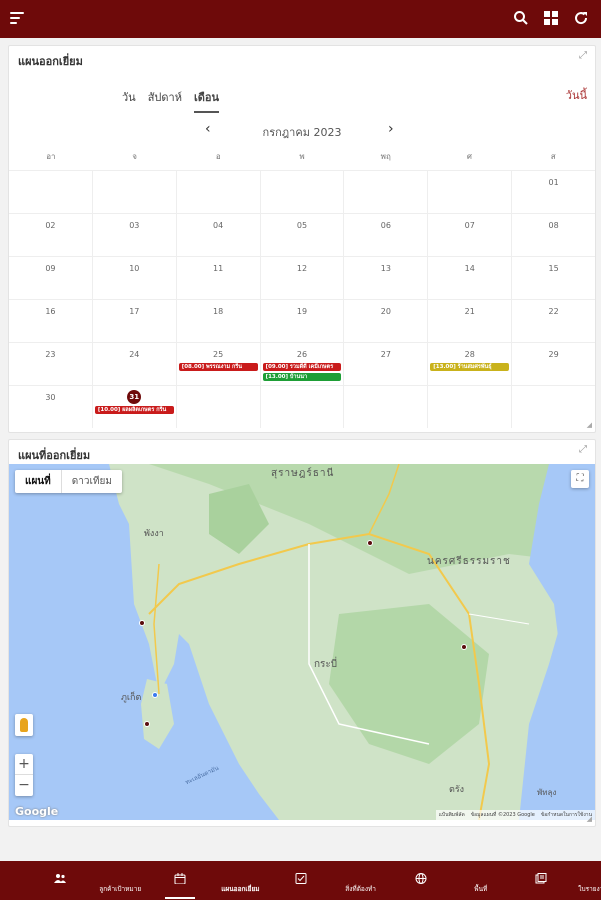  I want to click on checklist-icon, so click(301, 876).